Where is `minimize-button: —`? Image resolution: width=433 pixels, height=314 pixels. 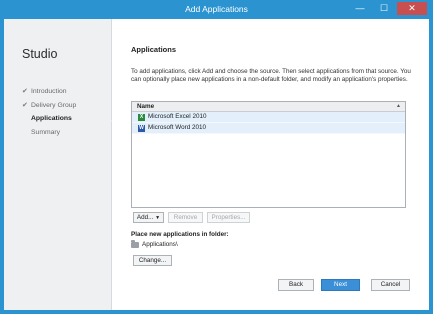
minimize-button: — is located at coordinates (360, 8).